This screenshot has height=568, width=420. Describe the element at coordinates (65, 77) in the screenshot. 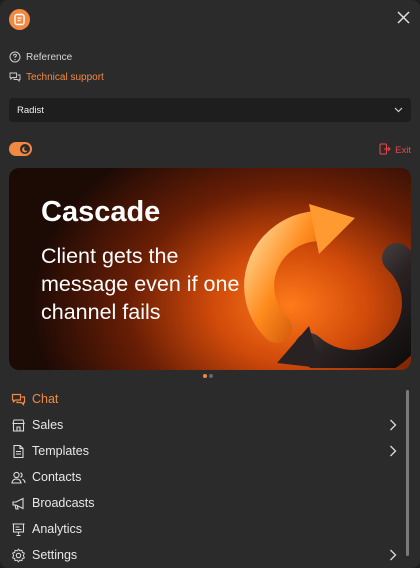

I see `technical-support-label: Technical support` at that location.